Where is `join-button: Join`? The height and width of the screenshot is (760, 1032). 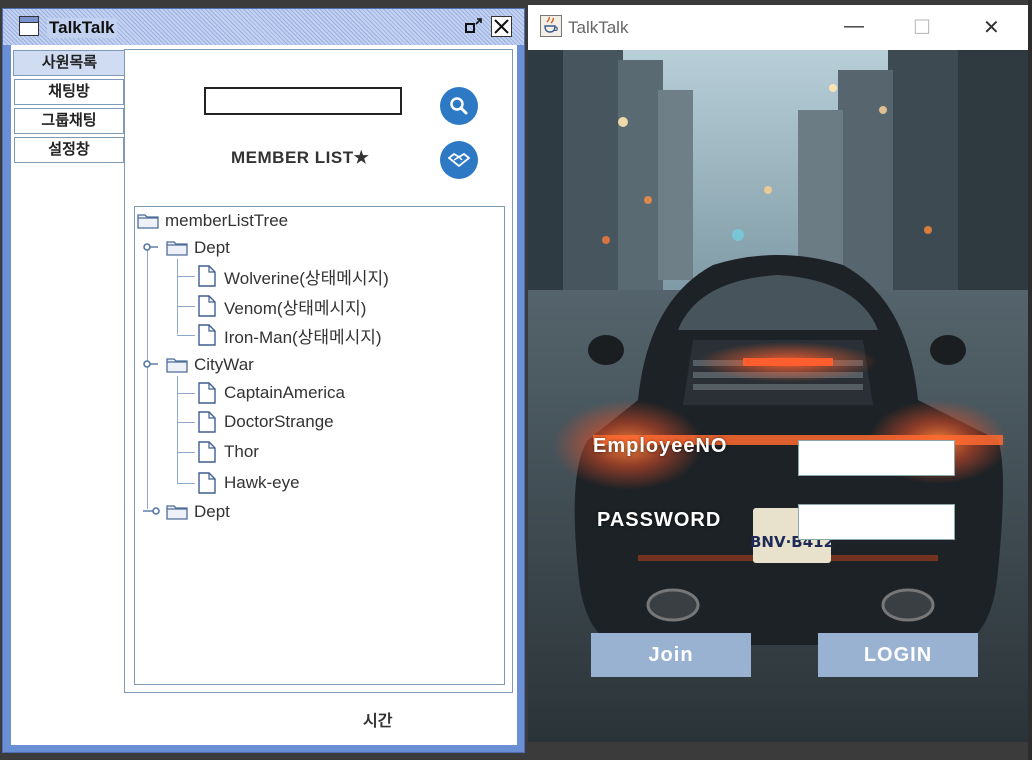
join-button: Join is located at coordinates (671, 655).